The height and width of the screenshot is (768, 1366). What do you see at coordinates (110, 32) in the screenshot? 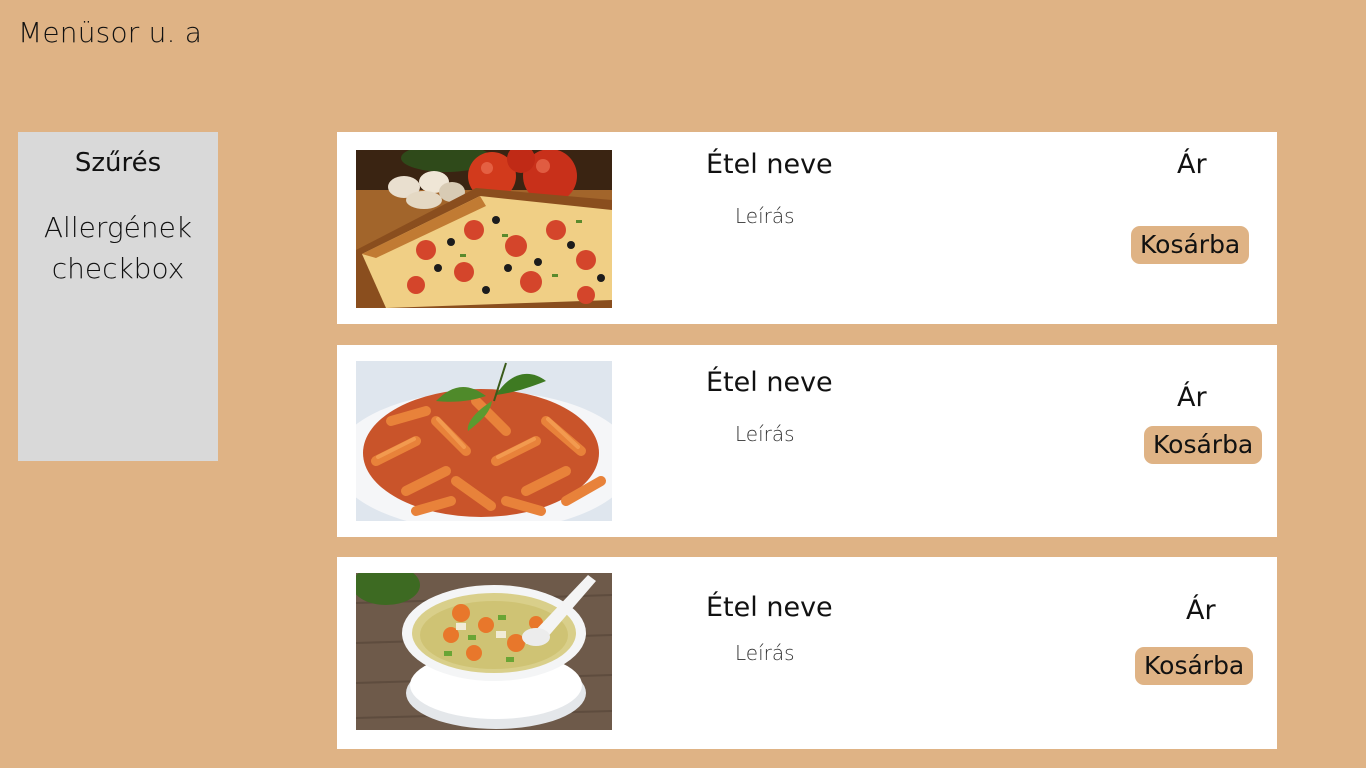
I see `menubar-title: Menüsor u. a` at bounding box center [110, 32].